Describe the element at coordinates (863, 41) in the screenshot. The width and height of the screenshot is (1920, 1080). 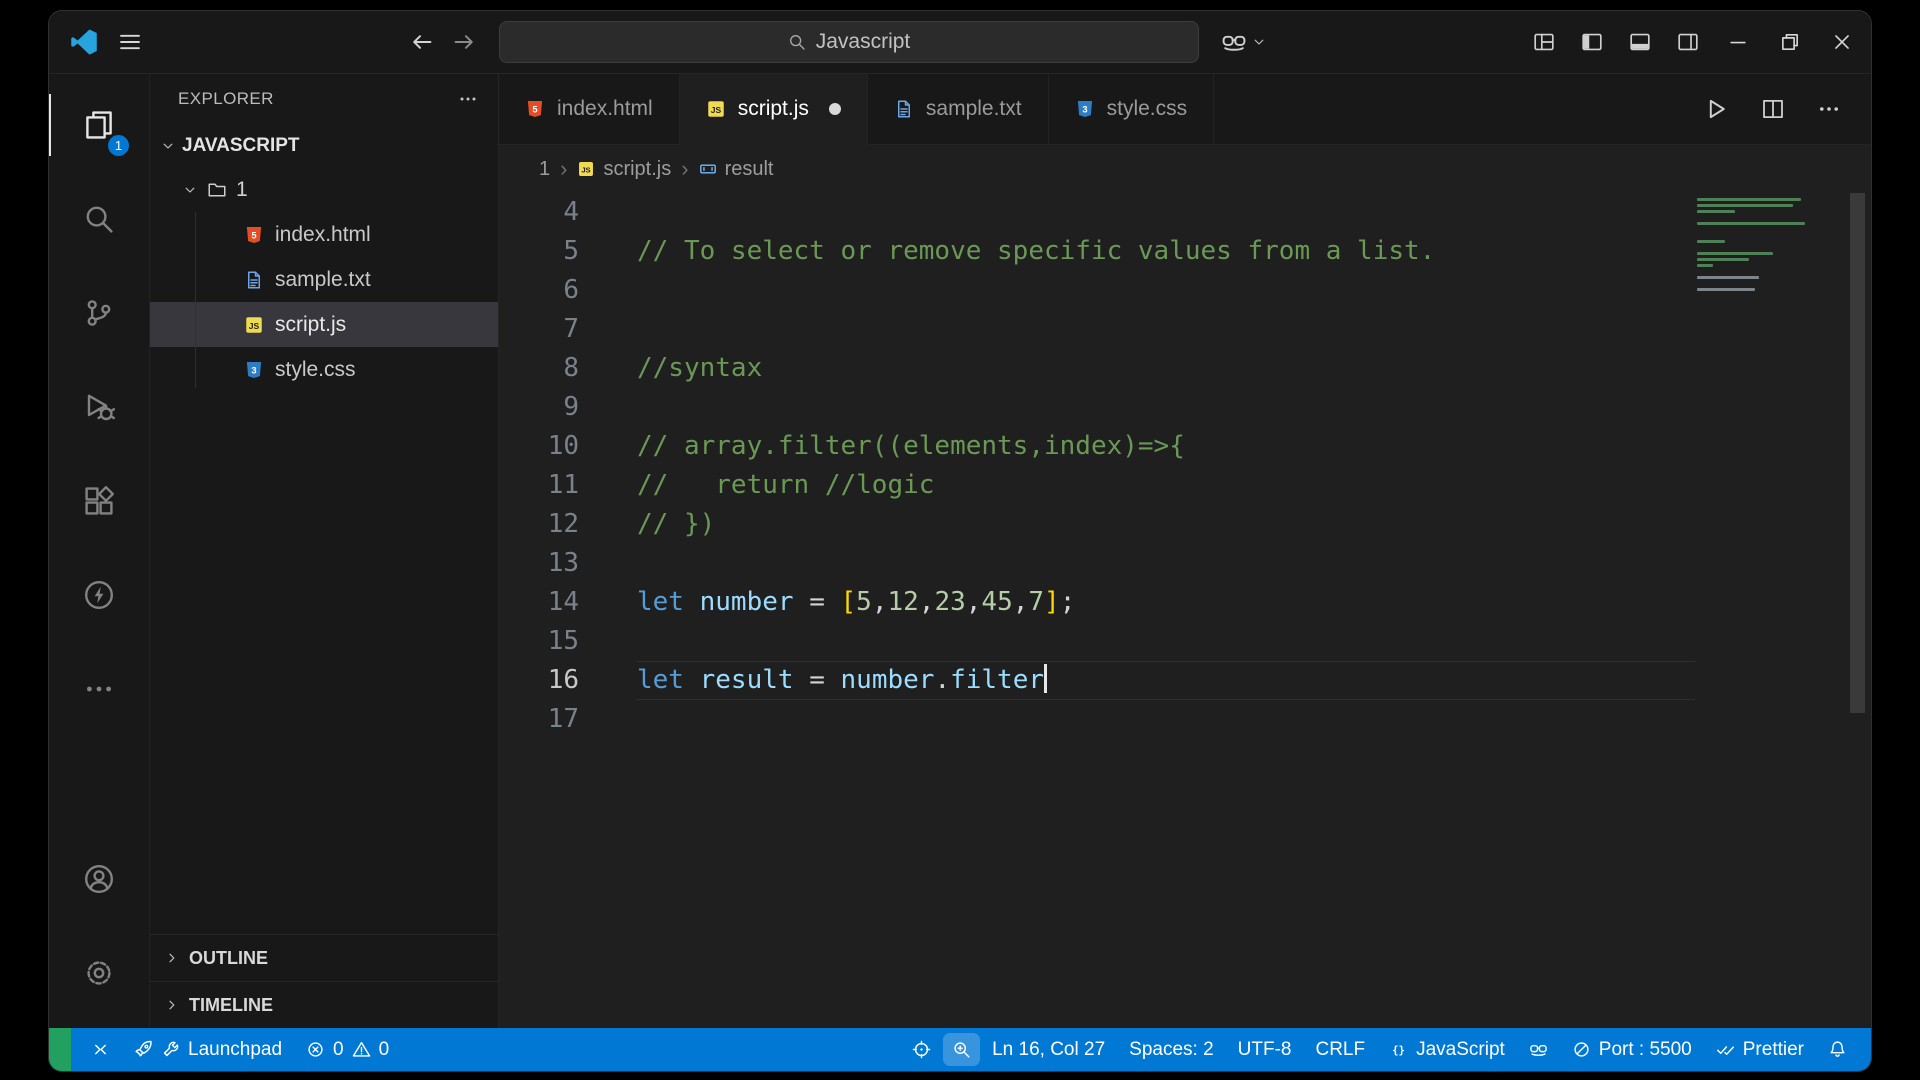
I see `search-text: Javascript` at that location.